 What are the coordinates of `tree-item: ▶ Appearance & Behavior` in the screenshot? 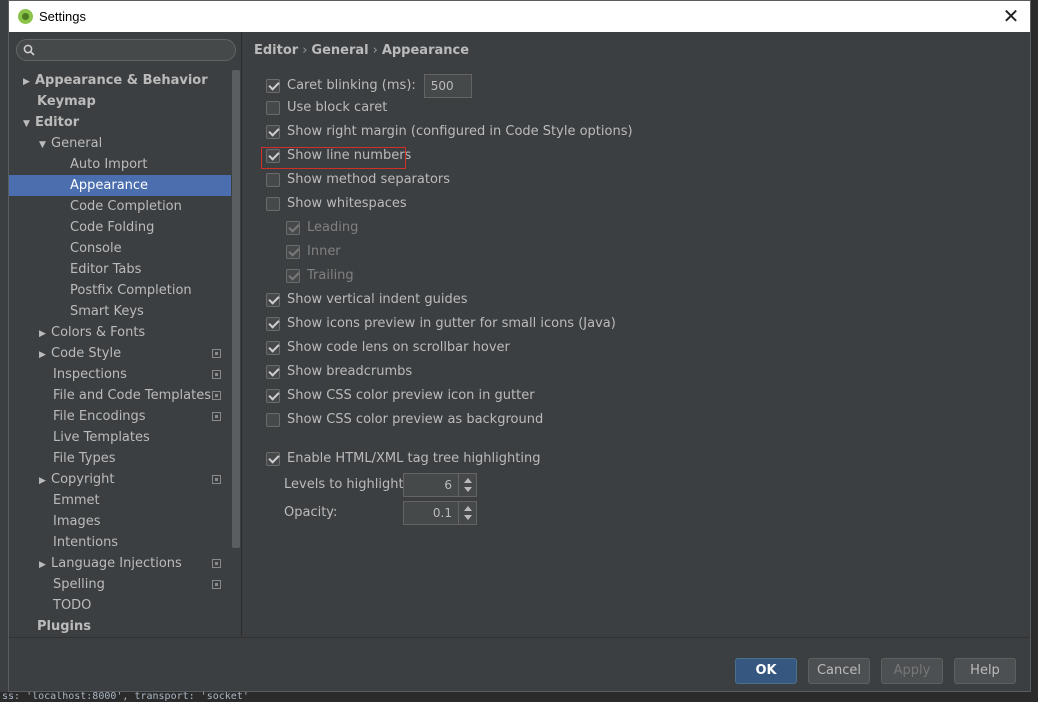 It's located at (120, 80).